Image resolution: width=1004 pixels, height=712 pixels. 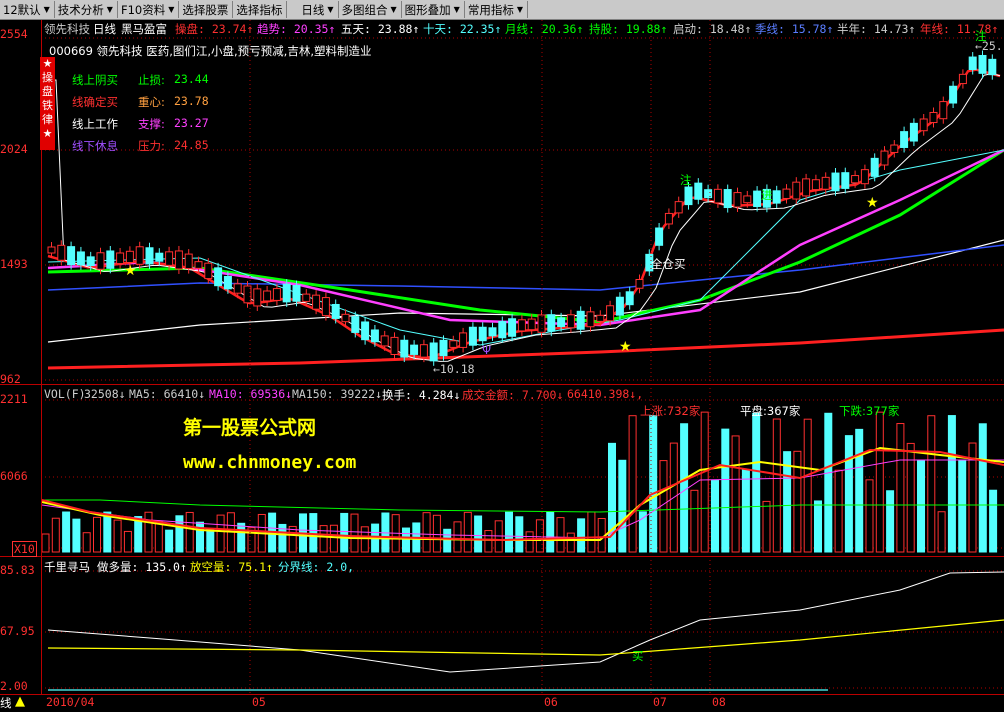 What do you see at coordinates (14, 686) in the screenshot?
I see `indicator-tick: 2.00` at bounding box center [14, 686].